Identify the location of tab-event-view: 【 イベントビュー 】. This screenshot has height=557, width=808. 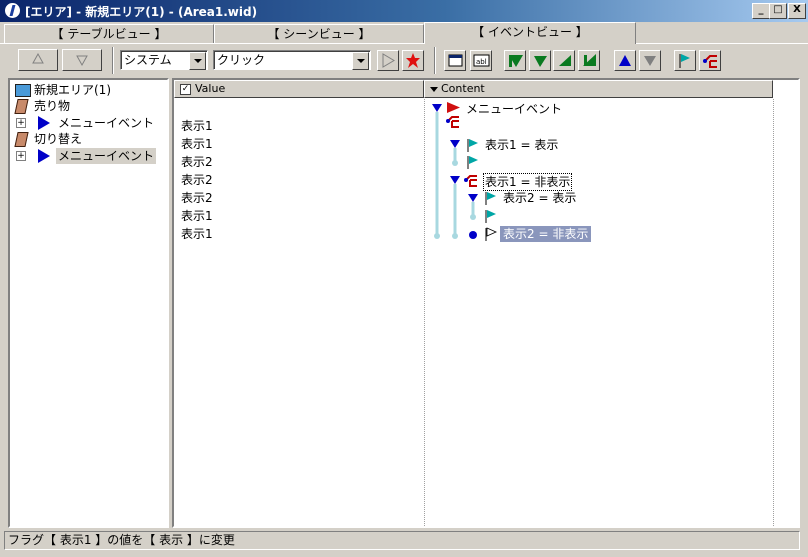
(530, 33).